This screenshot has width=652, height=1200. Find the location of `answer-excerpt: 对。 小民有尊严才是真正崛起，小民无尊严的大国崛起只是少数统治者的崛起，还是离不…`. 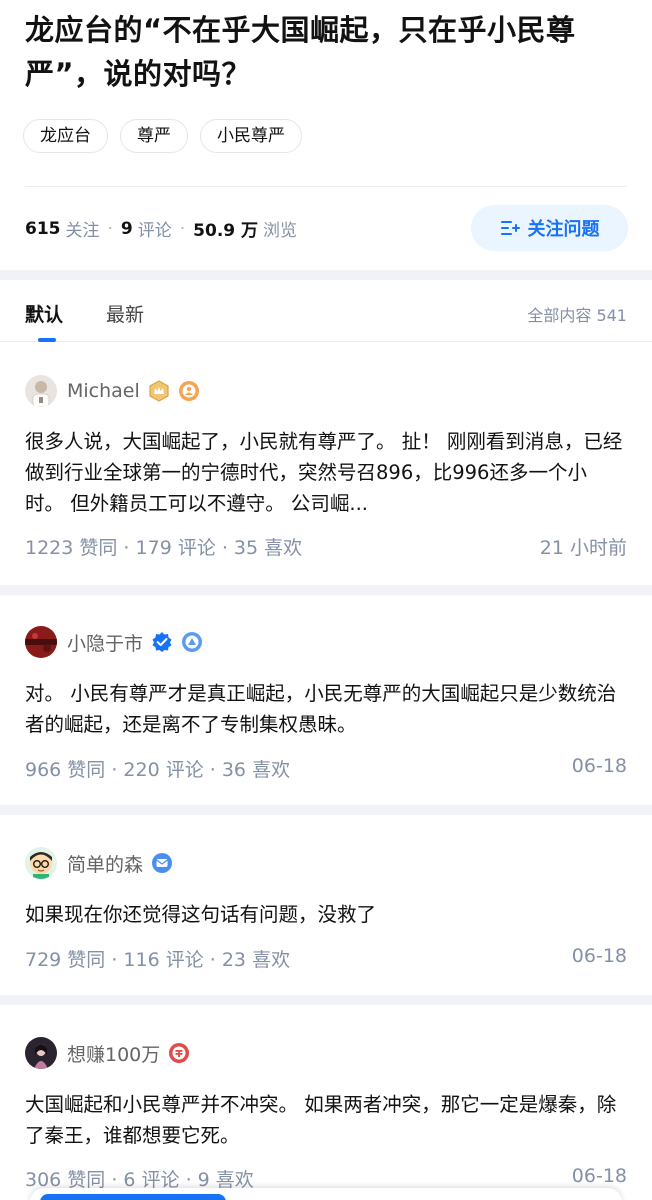

answer-excerpt: 对。 小民有尊严才是真正崛起，小民无尊严的大国崛起只是少数统治者的崛起，还是离不… is located at coordinates (325, 709).